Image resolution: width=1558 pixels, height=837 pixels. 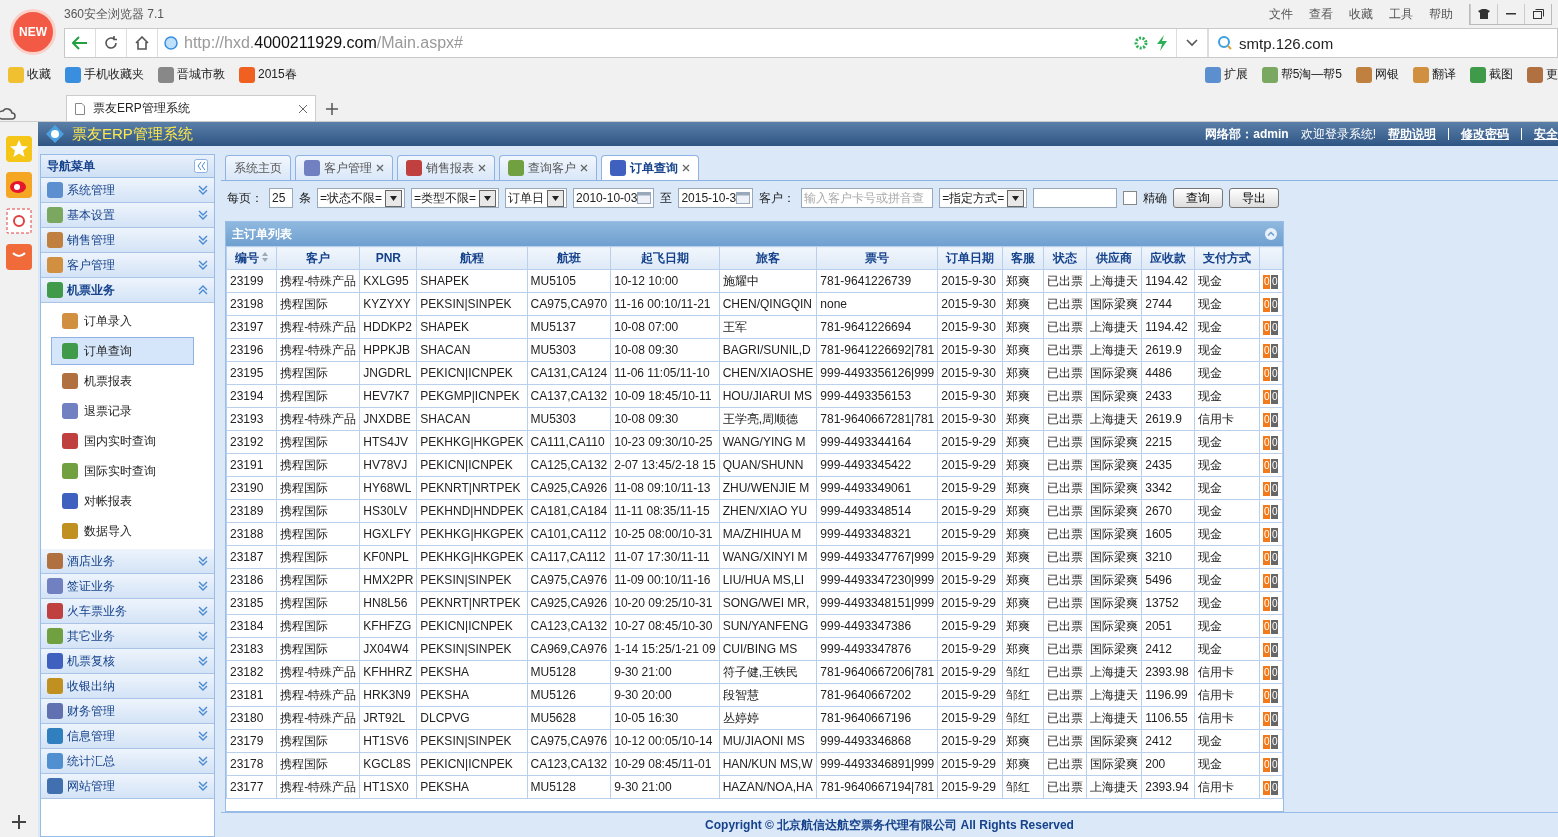 What do you see at coordinates (191, 108) in the screenshot?
I see `browser-tab: 票友ERP管理系统` at bounding box center [191, 108].